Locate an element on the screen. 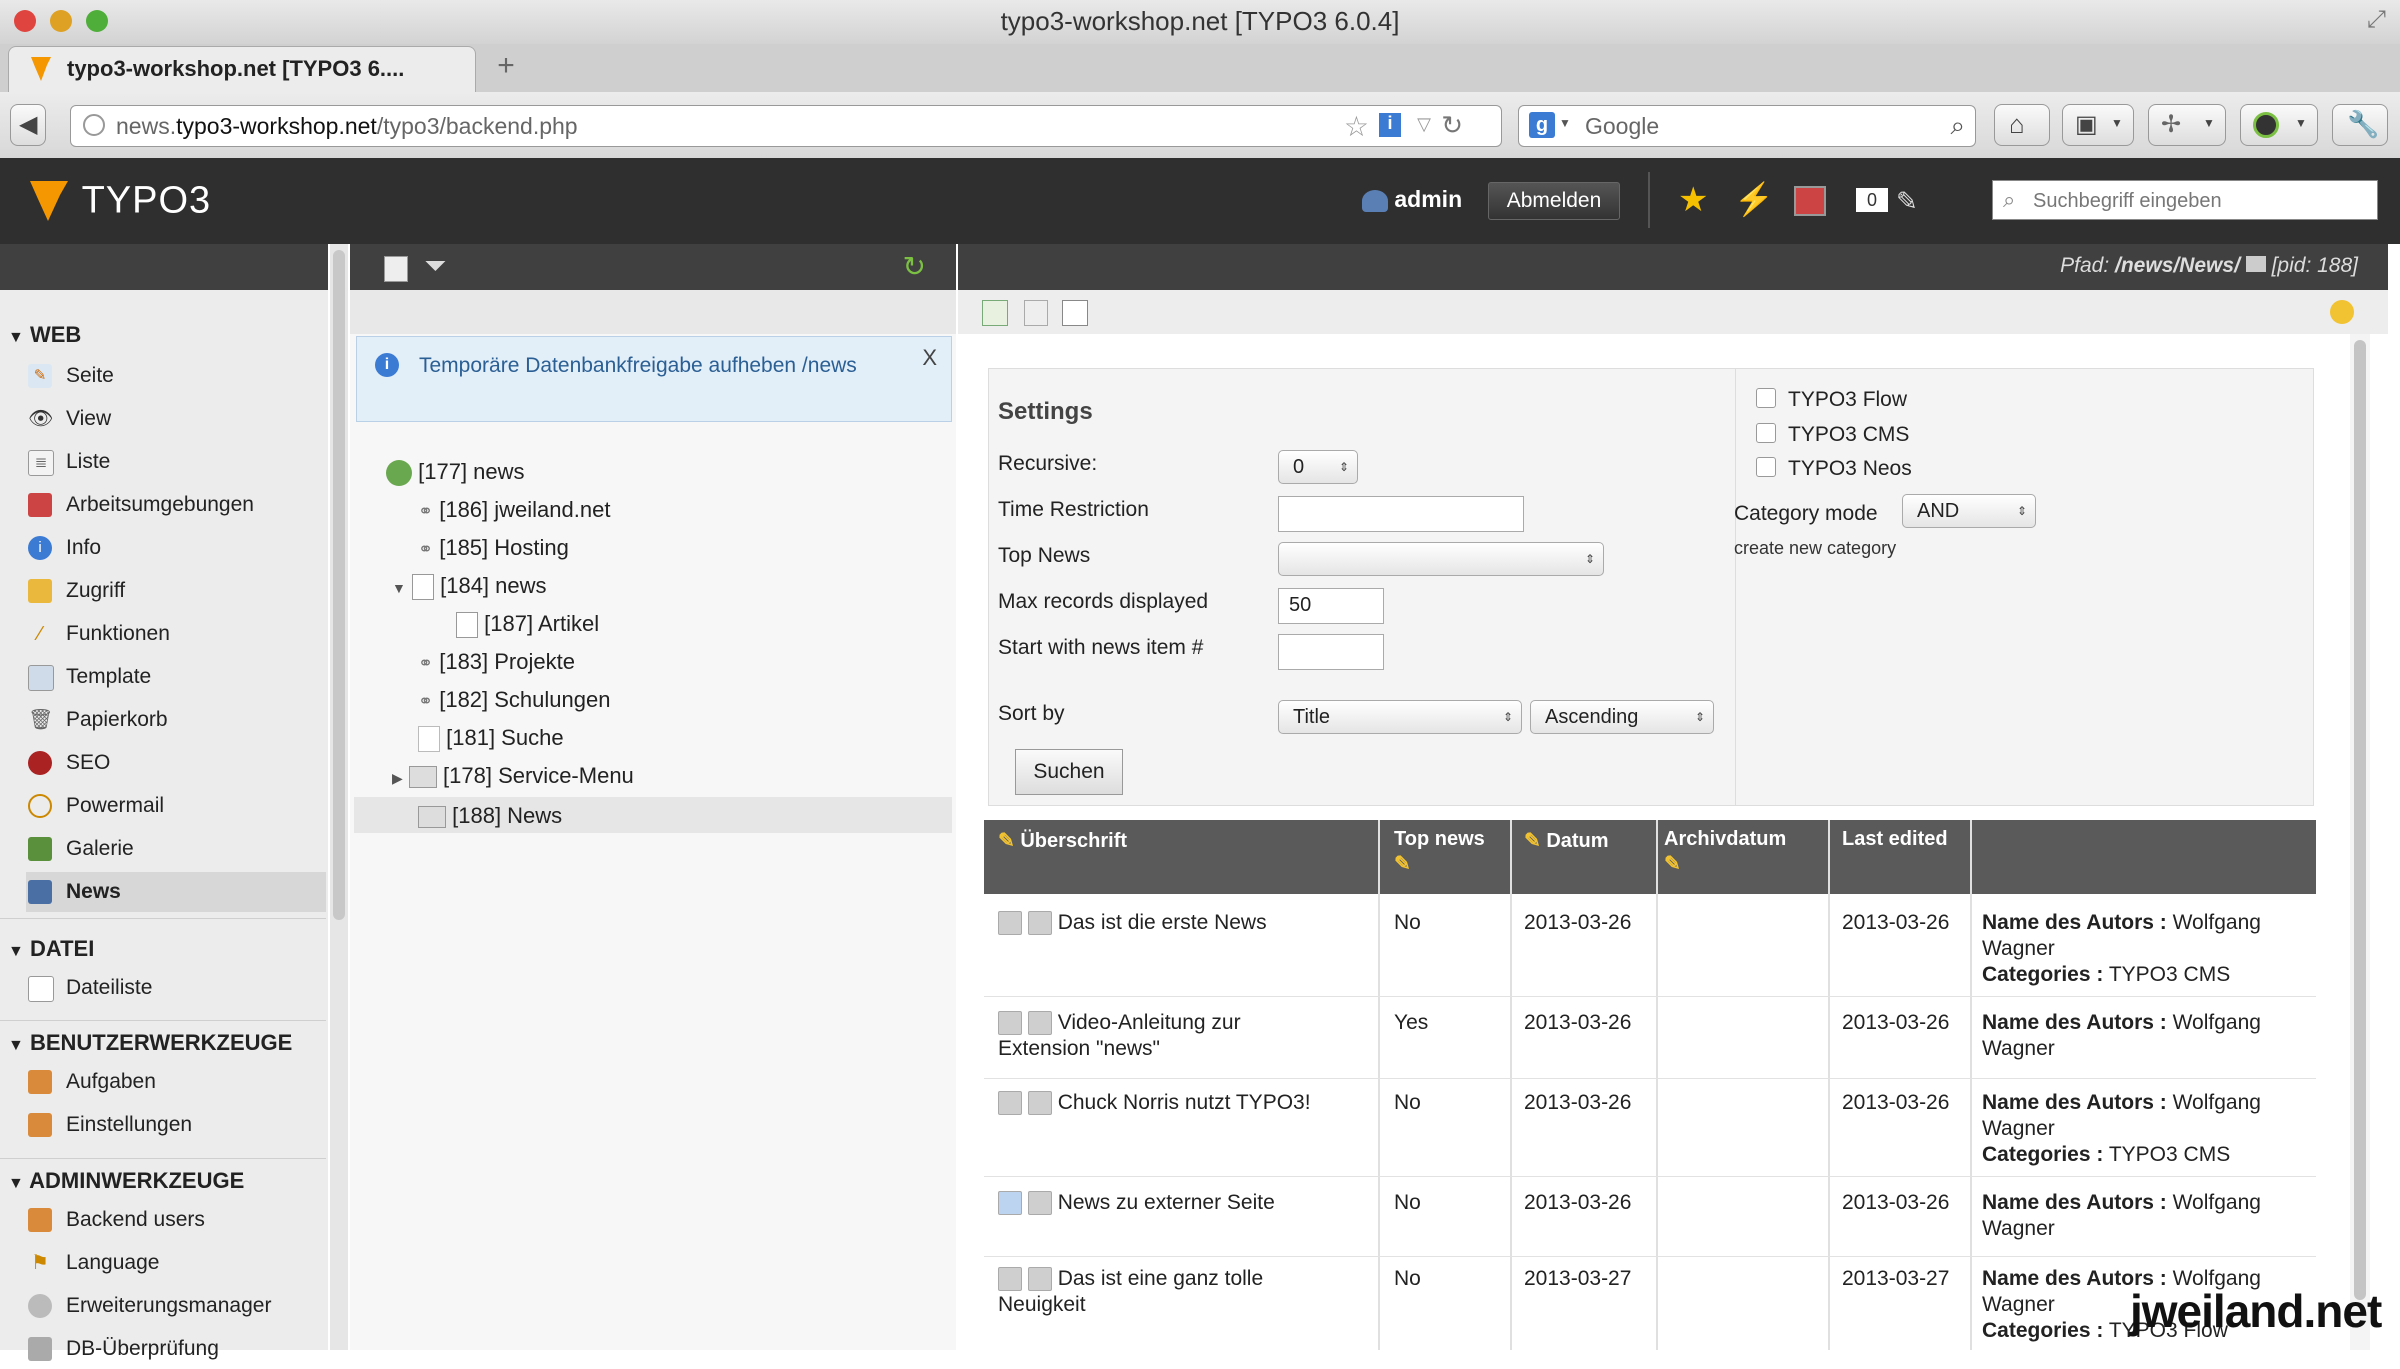  back-button: ◀ is located at coordinates (28, 125).